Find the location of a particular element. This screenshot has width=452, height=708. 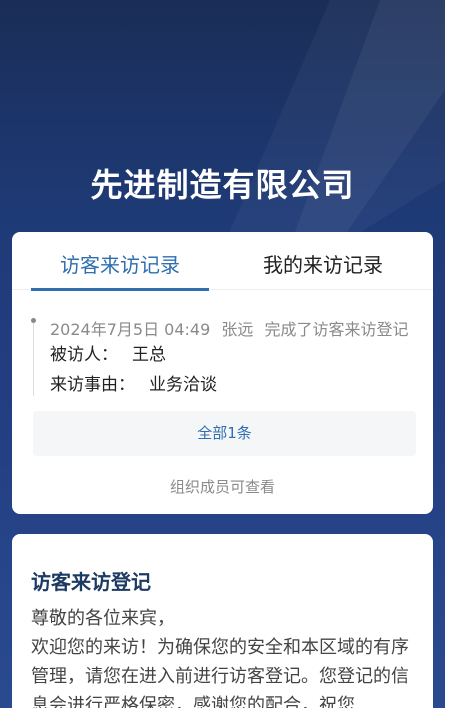

records-tabs: 访客来访记录 我的来访记录 is located at coordinates (222, 261).